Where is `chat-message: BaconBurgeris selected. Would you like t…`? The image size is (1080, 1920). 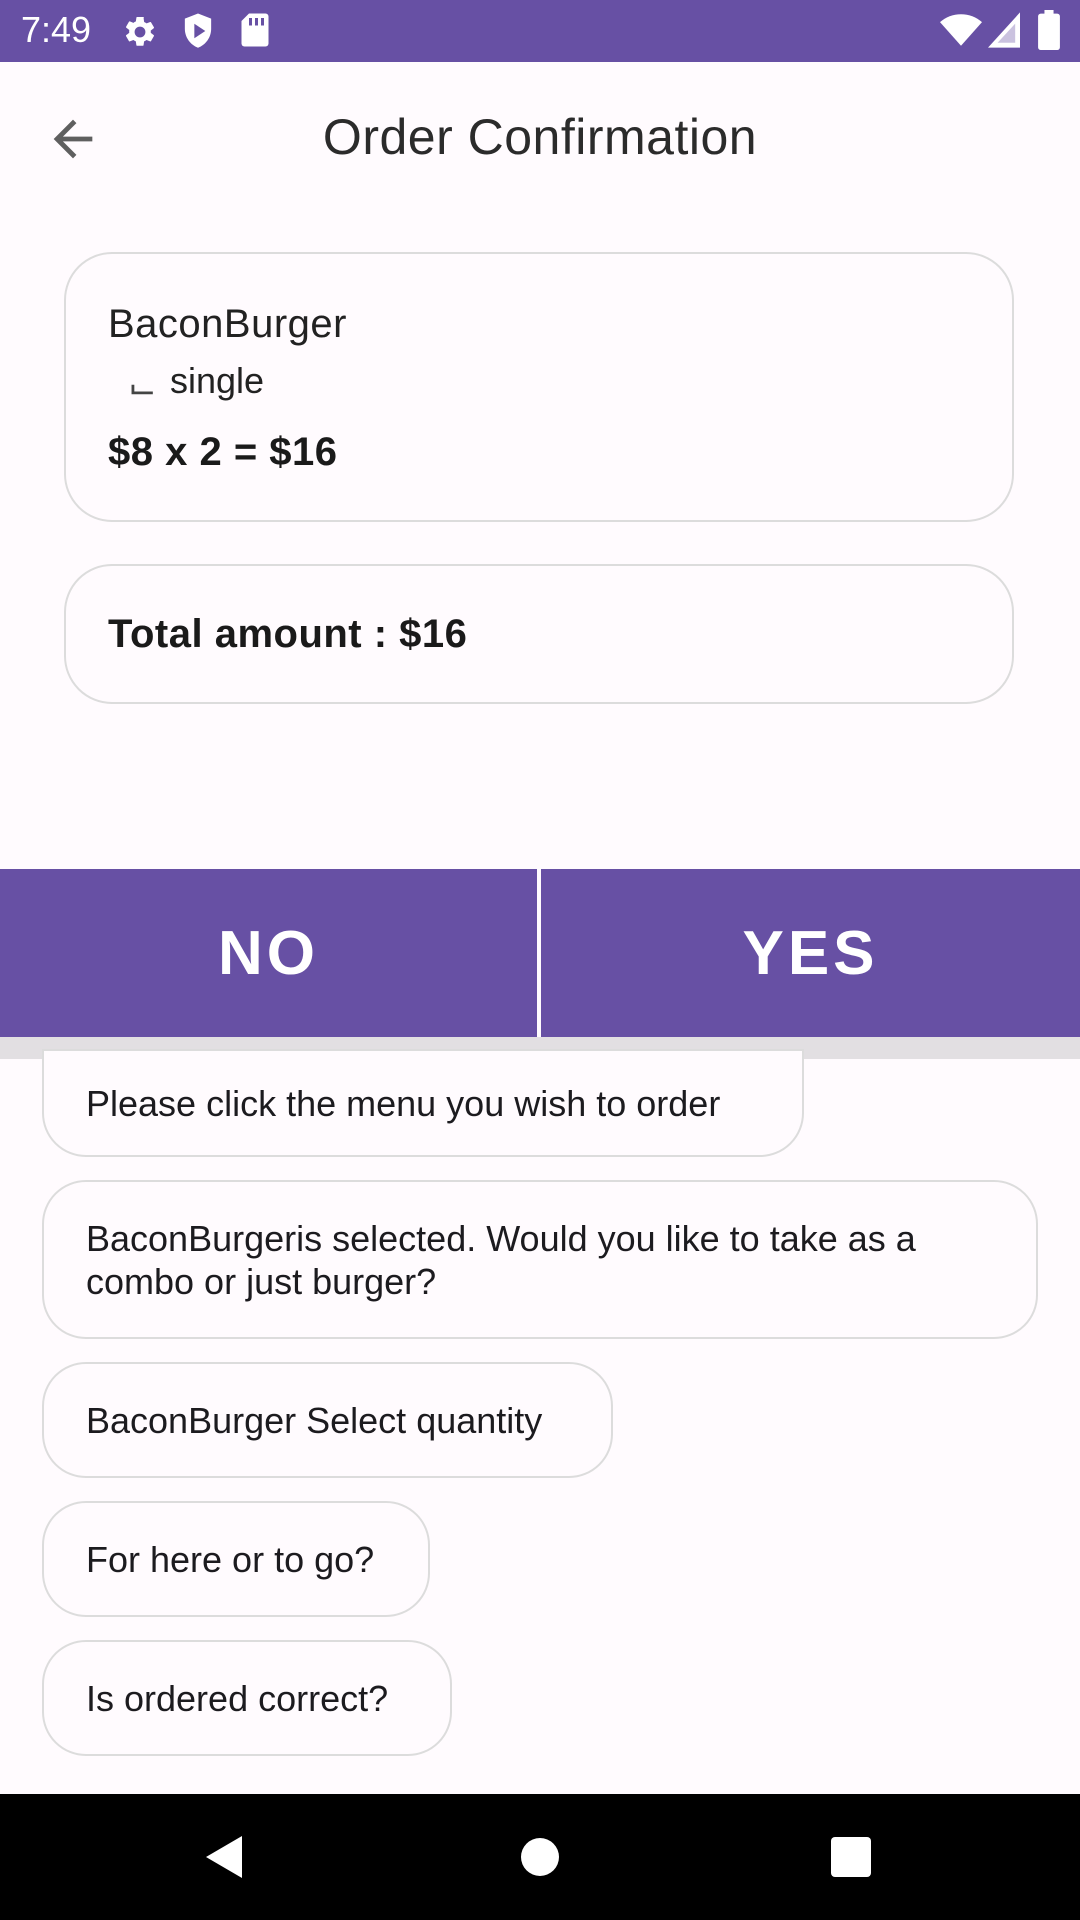
chat-message: BaconBurgeris selected. Would you like t… is located at coordinates (540, 1259).